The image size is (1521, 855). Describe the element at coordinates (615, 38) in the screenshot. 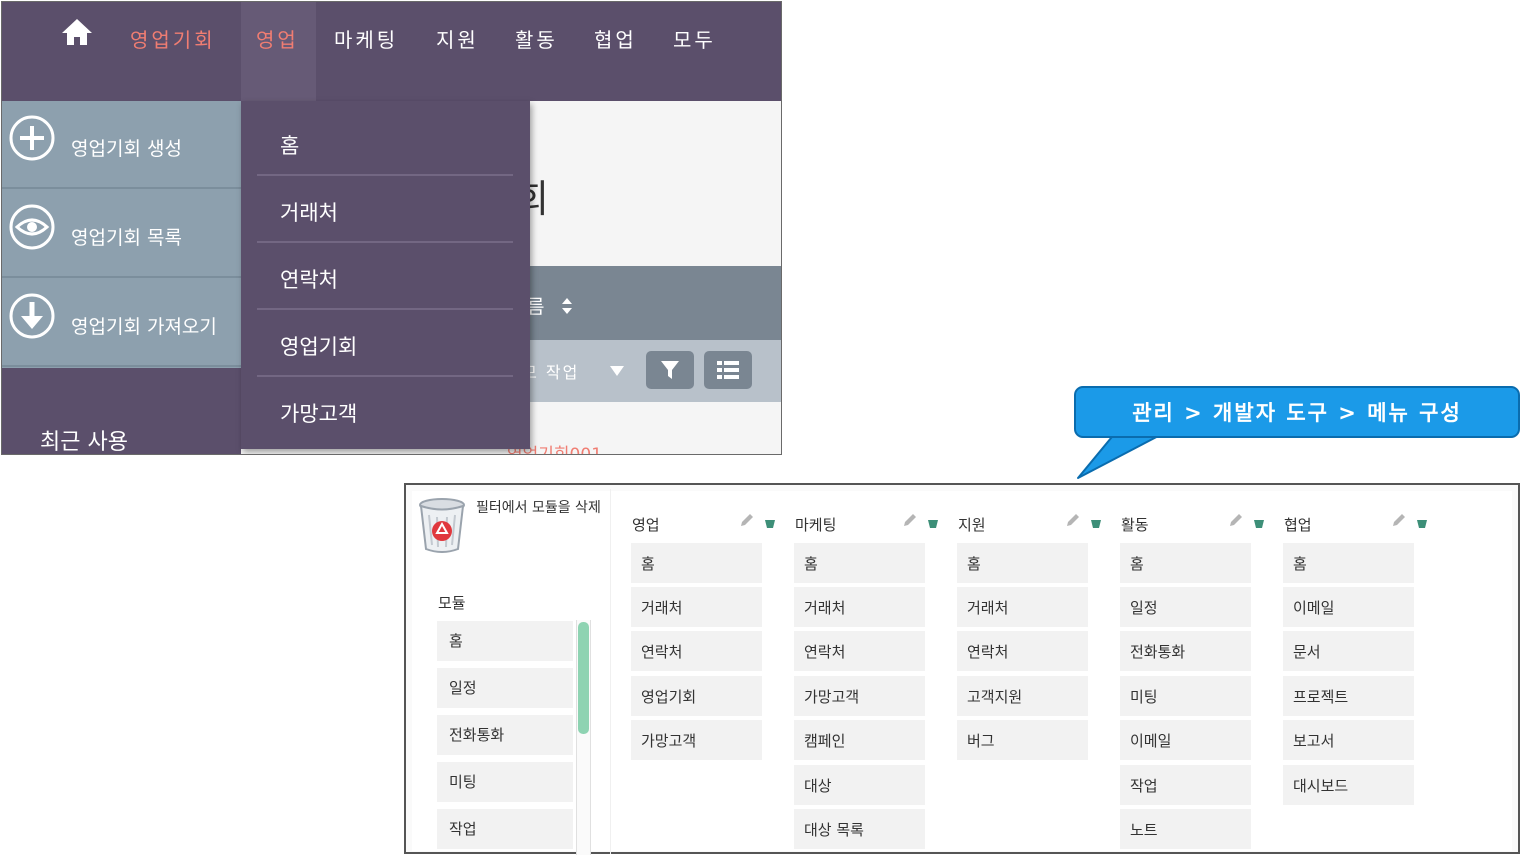

I see `nav-item-collaboration: 협업` at that location.